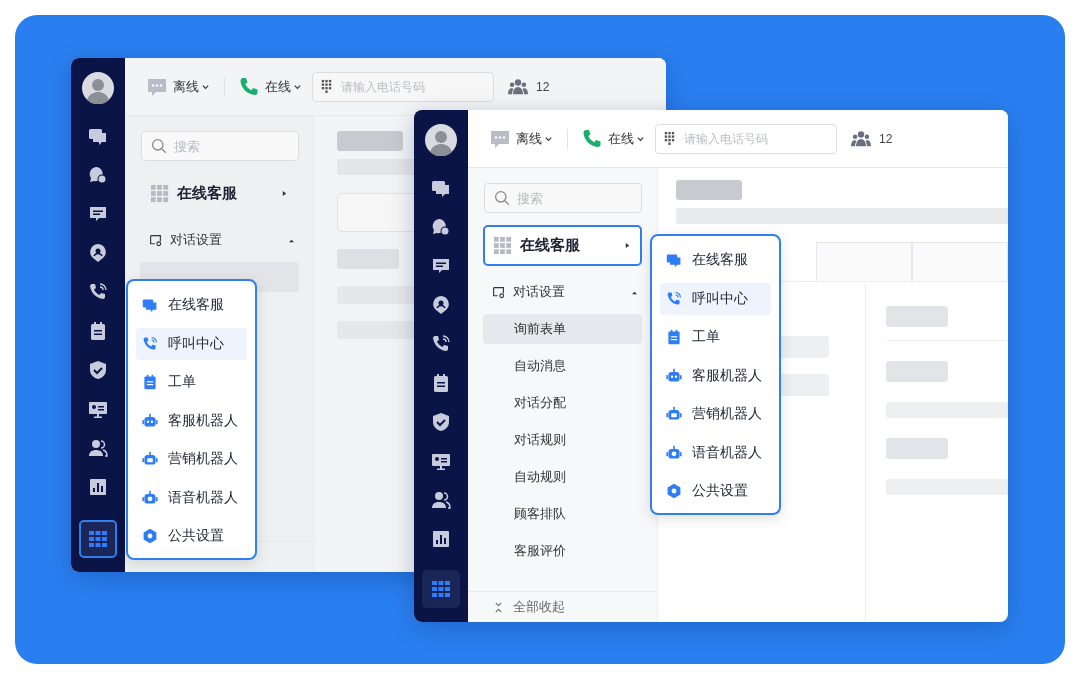 The image size is (1080, 679). What do you see at coordinates (562, 329) in the screenshot?
I see `settings-item: 询前表单` at bounding box center [562, 329].